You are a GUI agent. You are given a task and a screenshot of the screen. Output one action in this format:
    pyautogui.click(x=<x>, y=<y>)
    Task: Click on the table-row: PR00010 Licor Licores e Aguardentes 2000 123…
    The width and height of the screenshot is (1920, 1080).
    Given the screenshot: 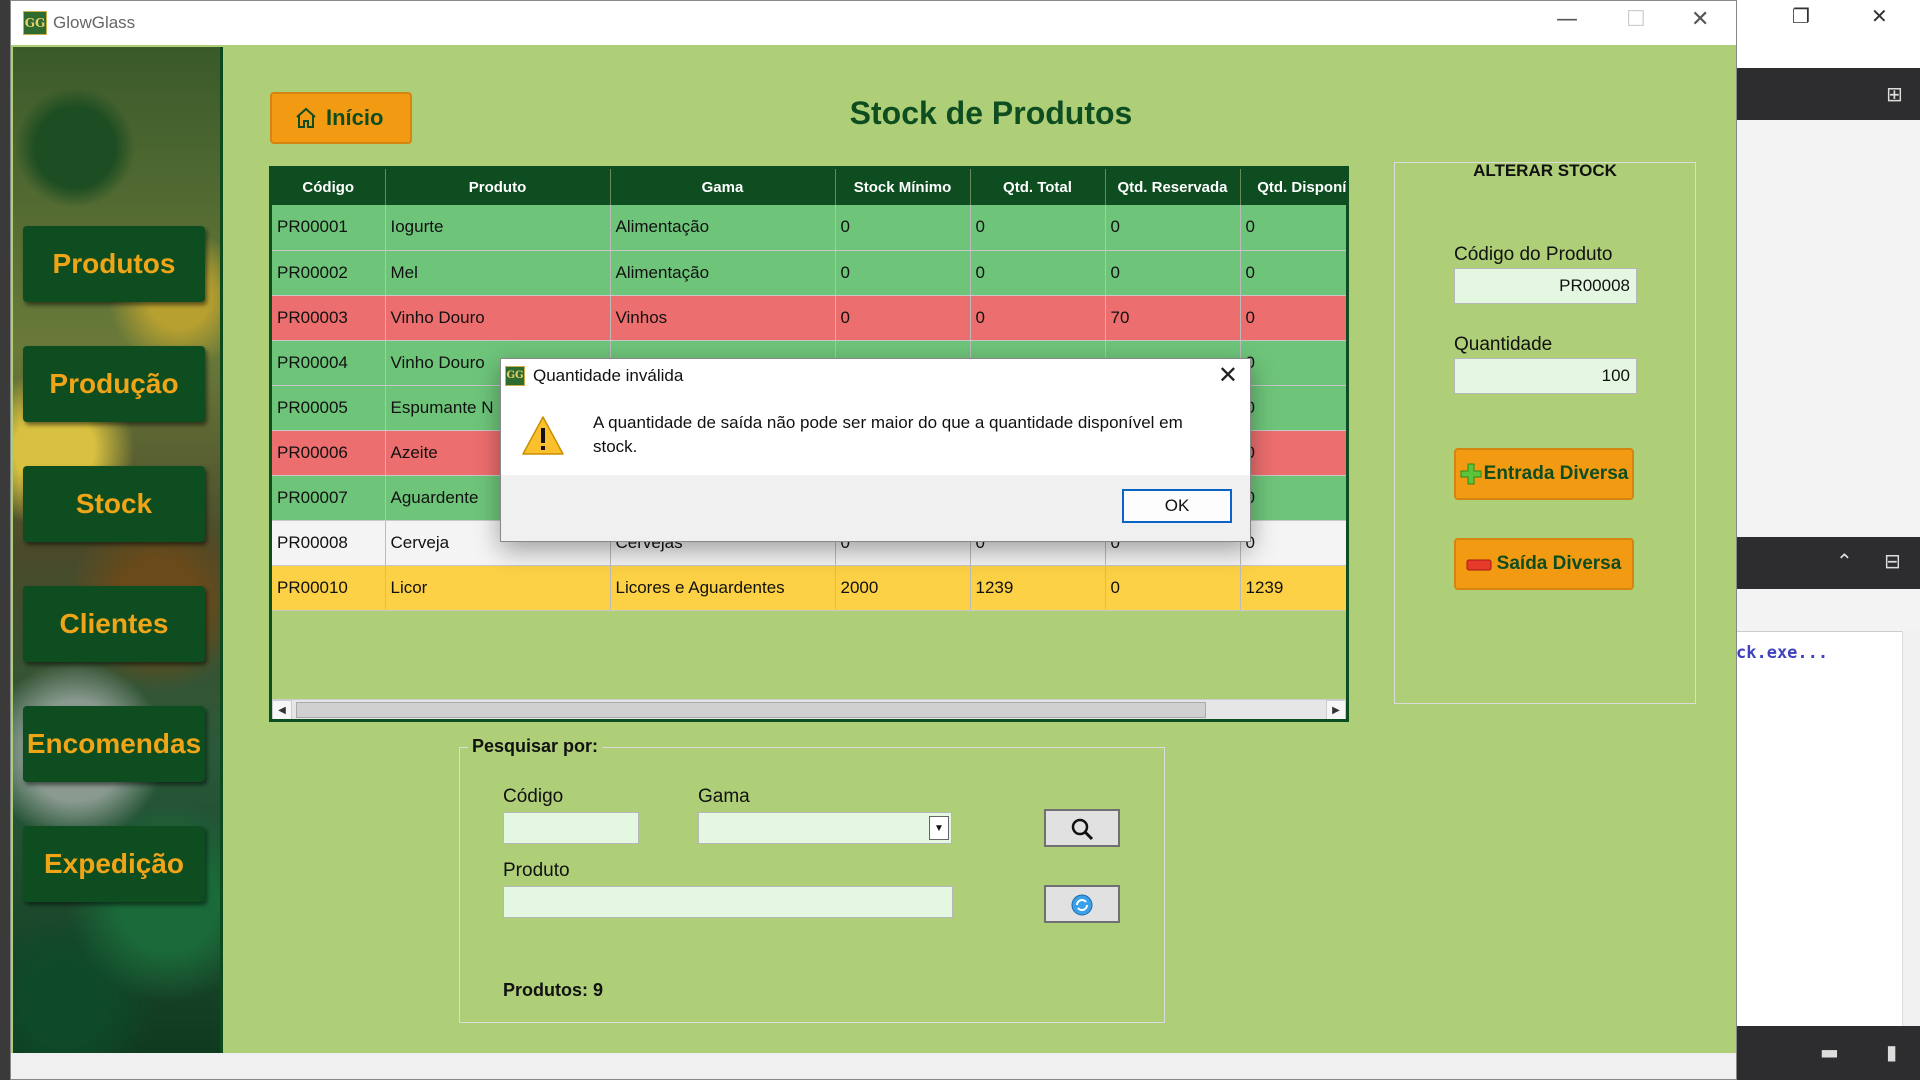 What is the action you would take?
    pyautogui.click(x=809, y=588)
    